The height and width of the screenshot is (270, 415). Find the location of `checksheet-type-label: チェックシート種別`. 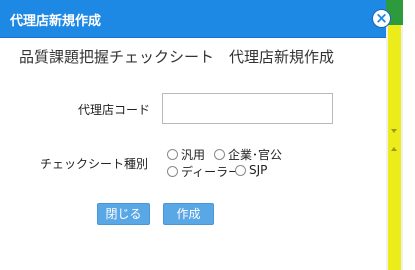

checksheet-type-label: チェックシート種別 is located at coordinates (93, 164).